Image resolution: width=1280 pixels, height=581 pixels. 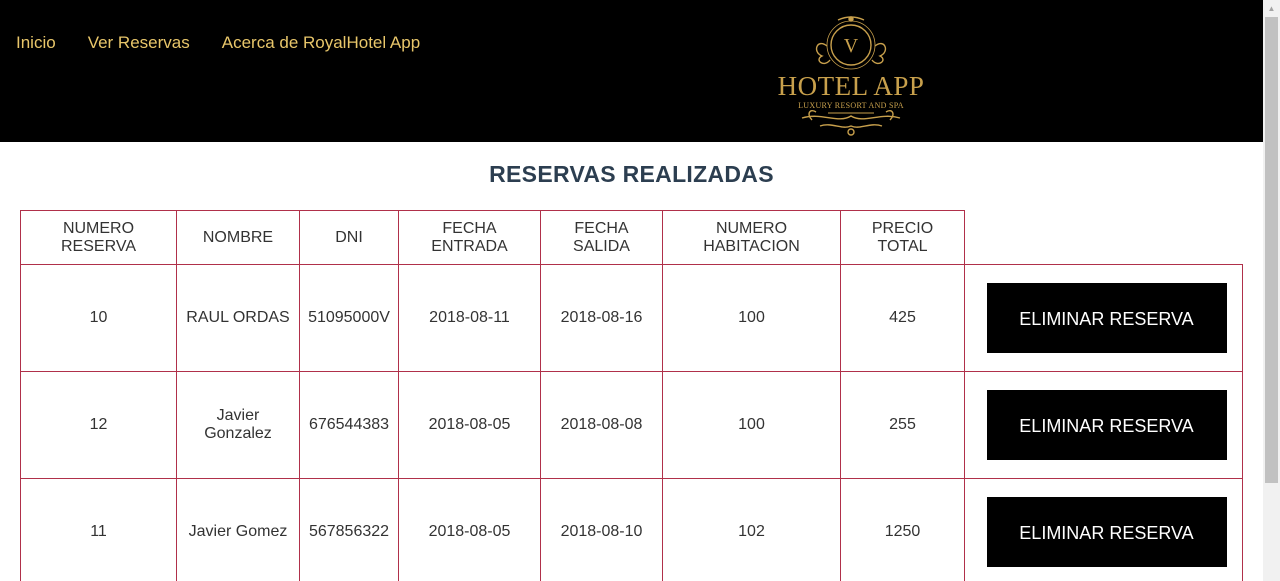 What do you see at coordinates (36, 43) in the screenshot?
I see `nav-link-inicio: Inicio` at bounding box center [36, 43].